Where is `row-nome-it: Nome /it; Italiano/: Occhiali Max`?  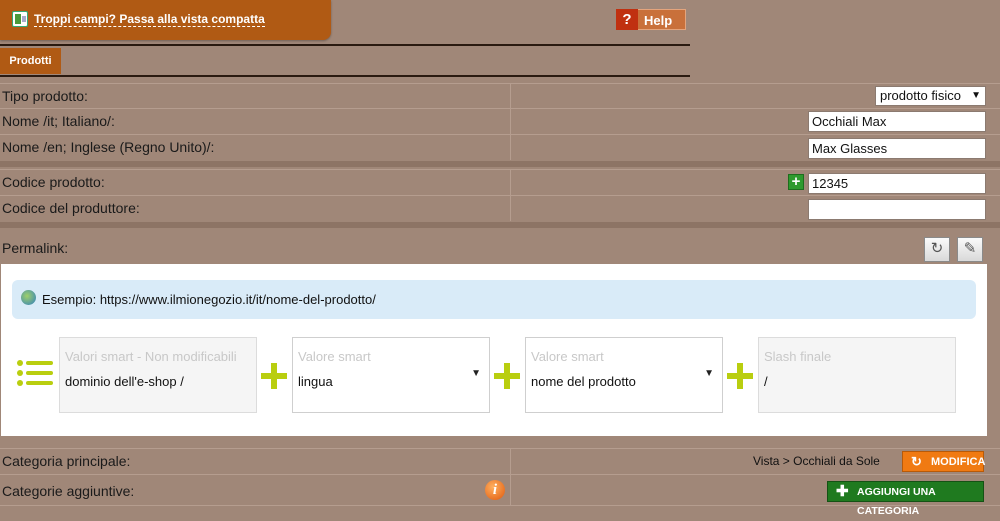 row-nome-it: Nome /it; Italiano/: Occhiali Max is located at coordinates (500, 121).